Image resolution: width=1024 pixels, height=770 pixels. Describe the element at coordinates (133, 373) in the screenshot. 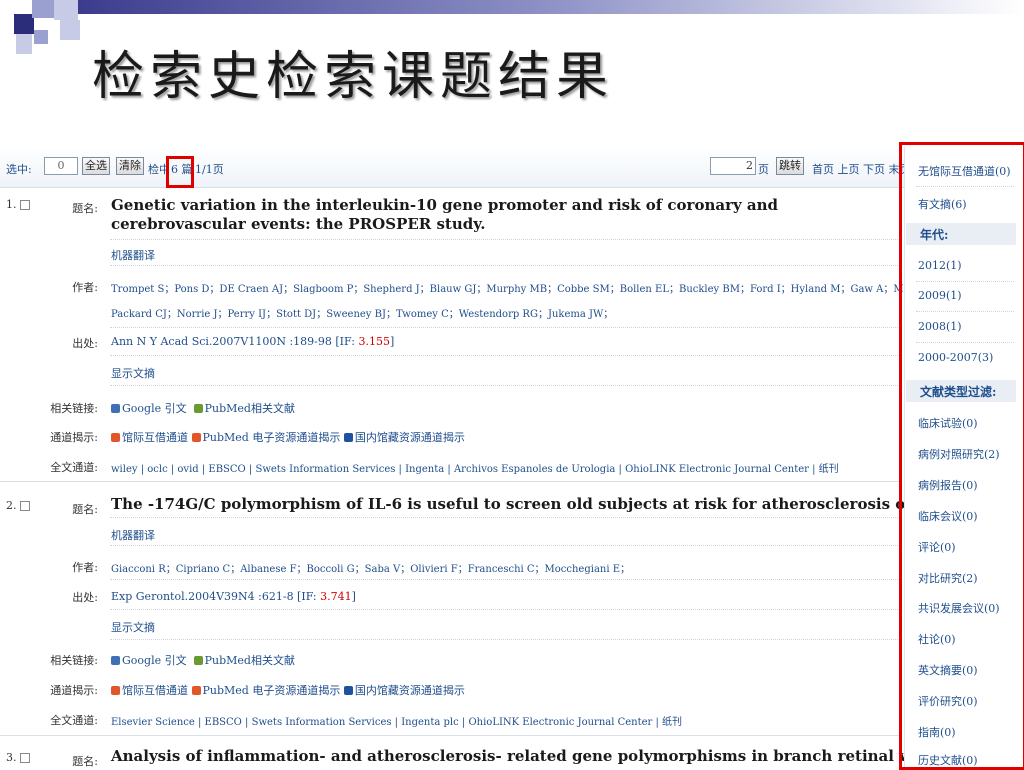

I see `result-1-show-abstract: 显示文摘` at that location.